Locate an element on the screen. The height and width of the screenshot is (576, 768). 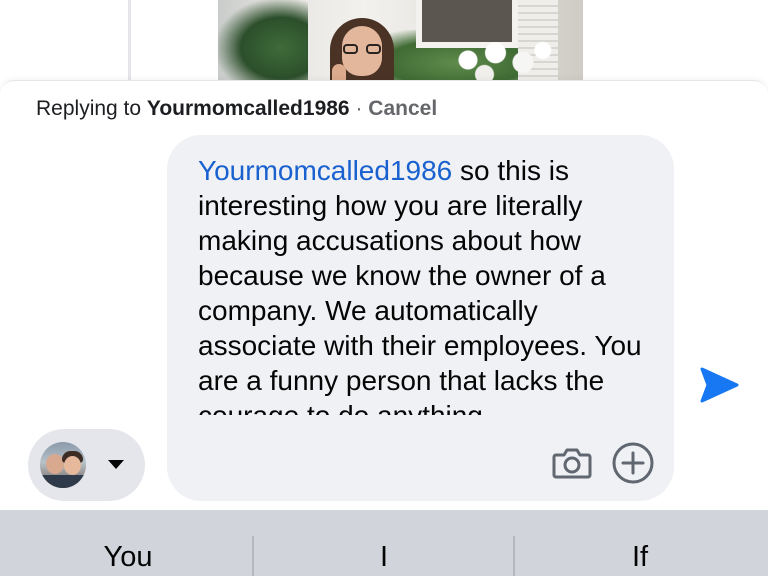
comment-photo is located at coordinates (400, 40).